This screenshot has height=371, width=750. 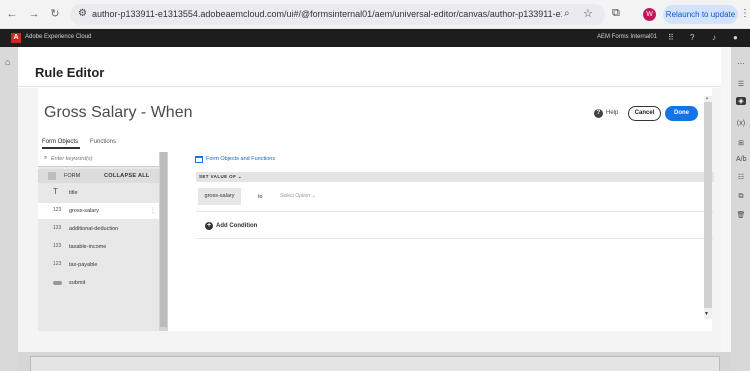 What do you see at coordinates (741, 159) in the screenshot?
I see `text-icon: A/b` at bounding box center [741, 159].